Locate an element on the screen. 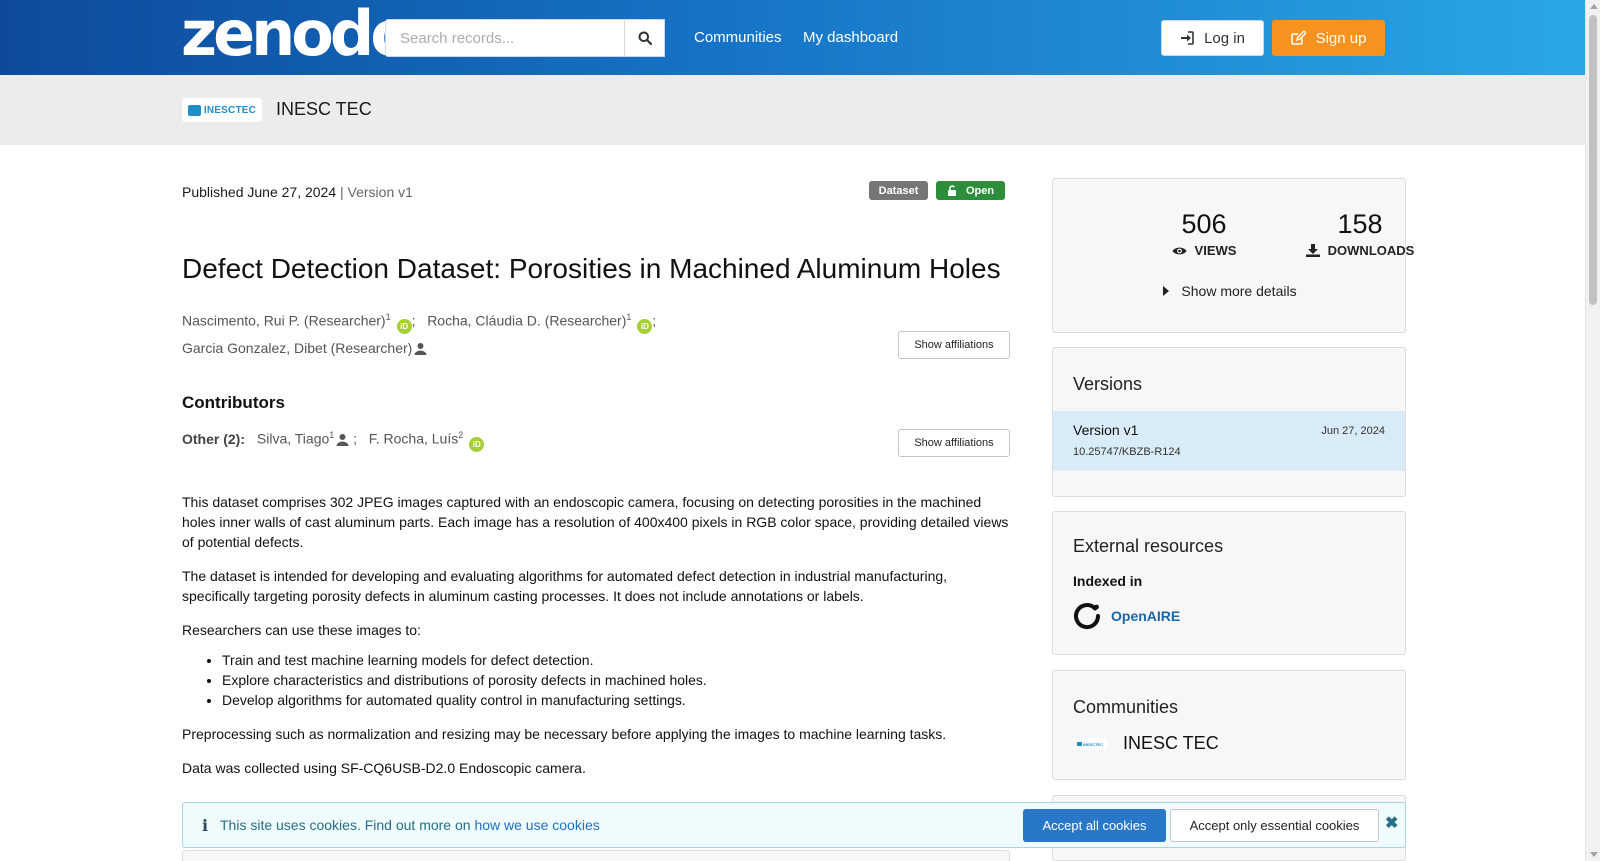 The width and height of the screenshot is (1600, 861). edit-icon is located at coordinates (1298, 38).